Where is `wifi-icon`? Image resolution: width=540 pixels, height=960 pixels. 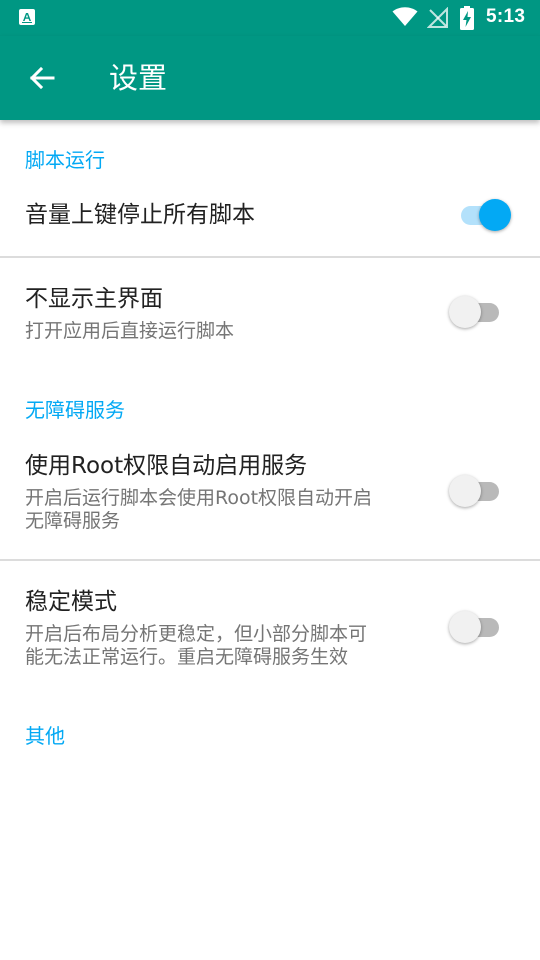
wifi-icon is located at coordinates (405, 19).